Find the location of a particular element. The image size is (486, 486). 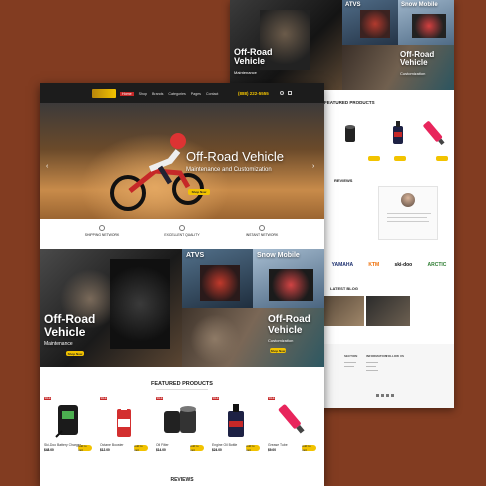

feature-quality-title: EXCELLENT QUALITY is located at coordinates (182, 235).